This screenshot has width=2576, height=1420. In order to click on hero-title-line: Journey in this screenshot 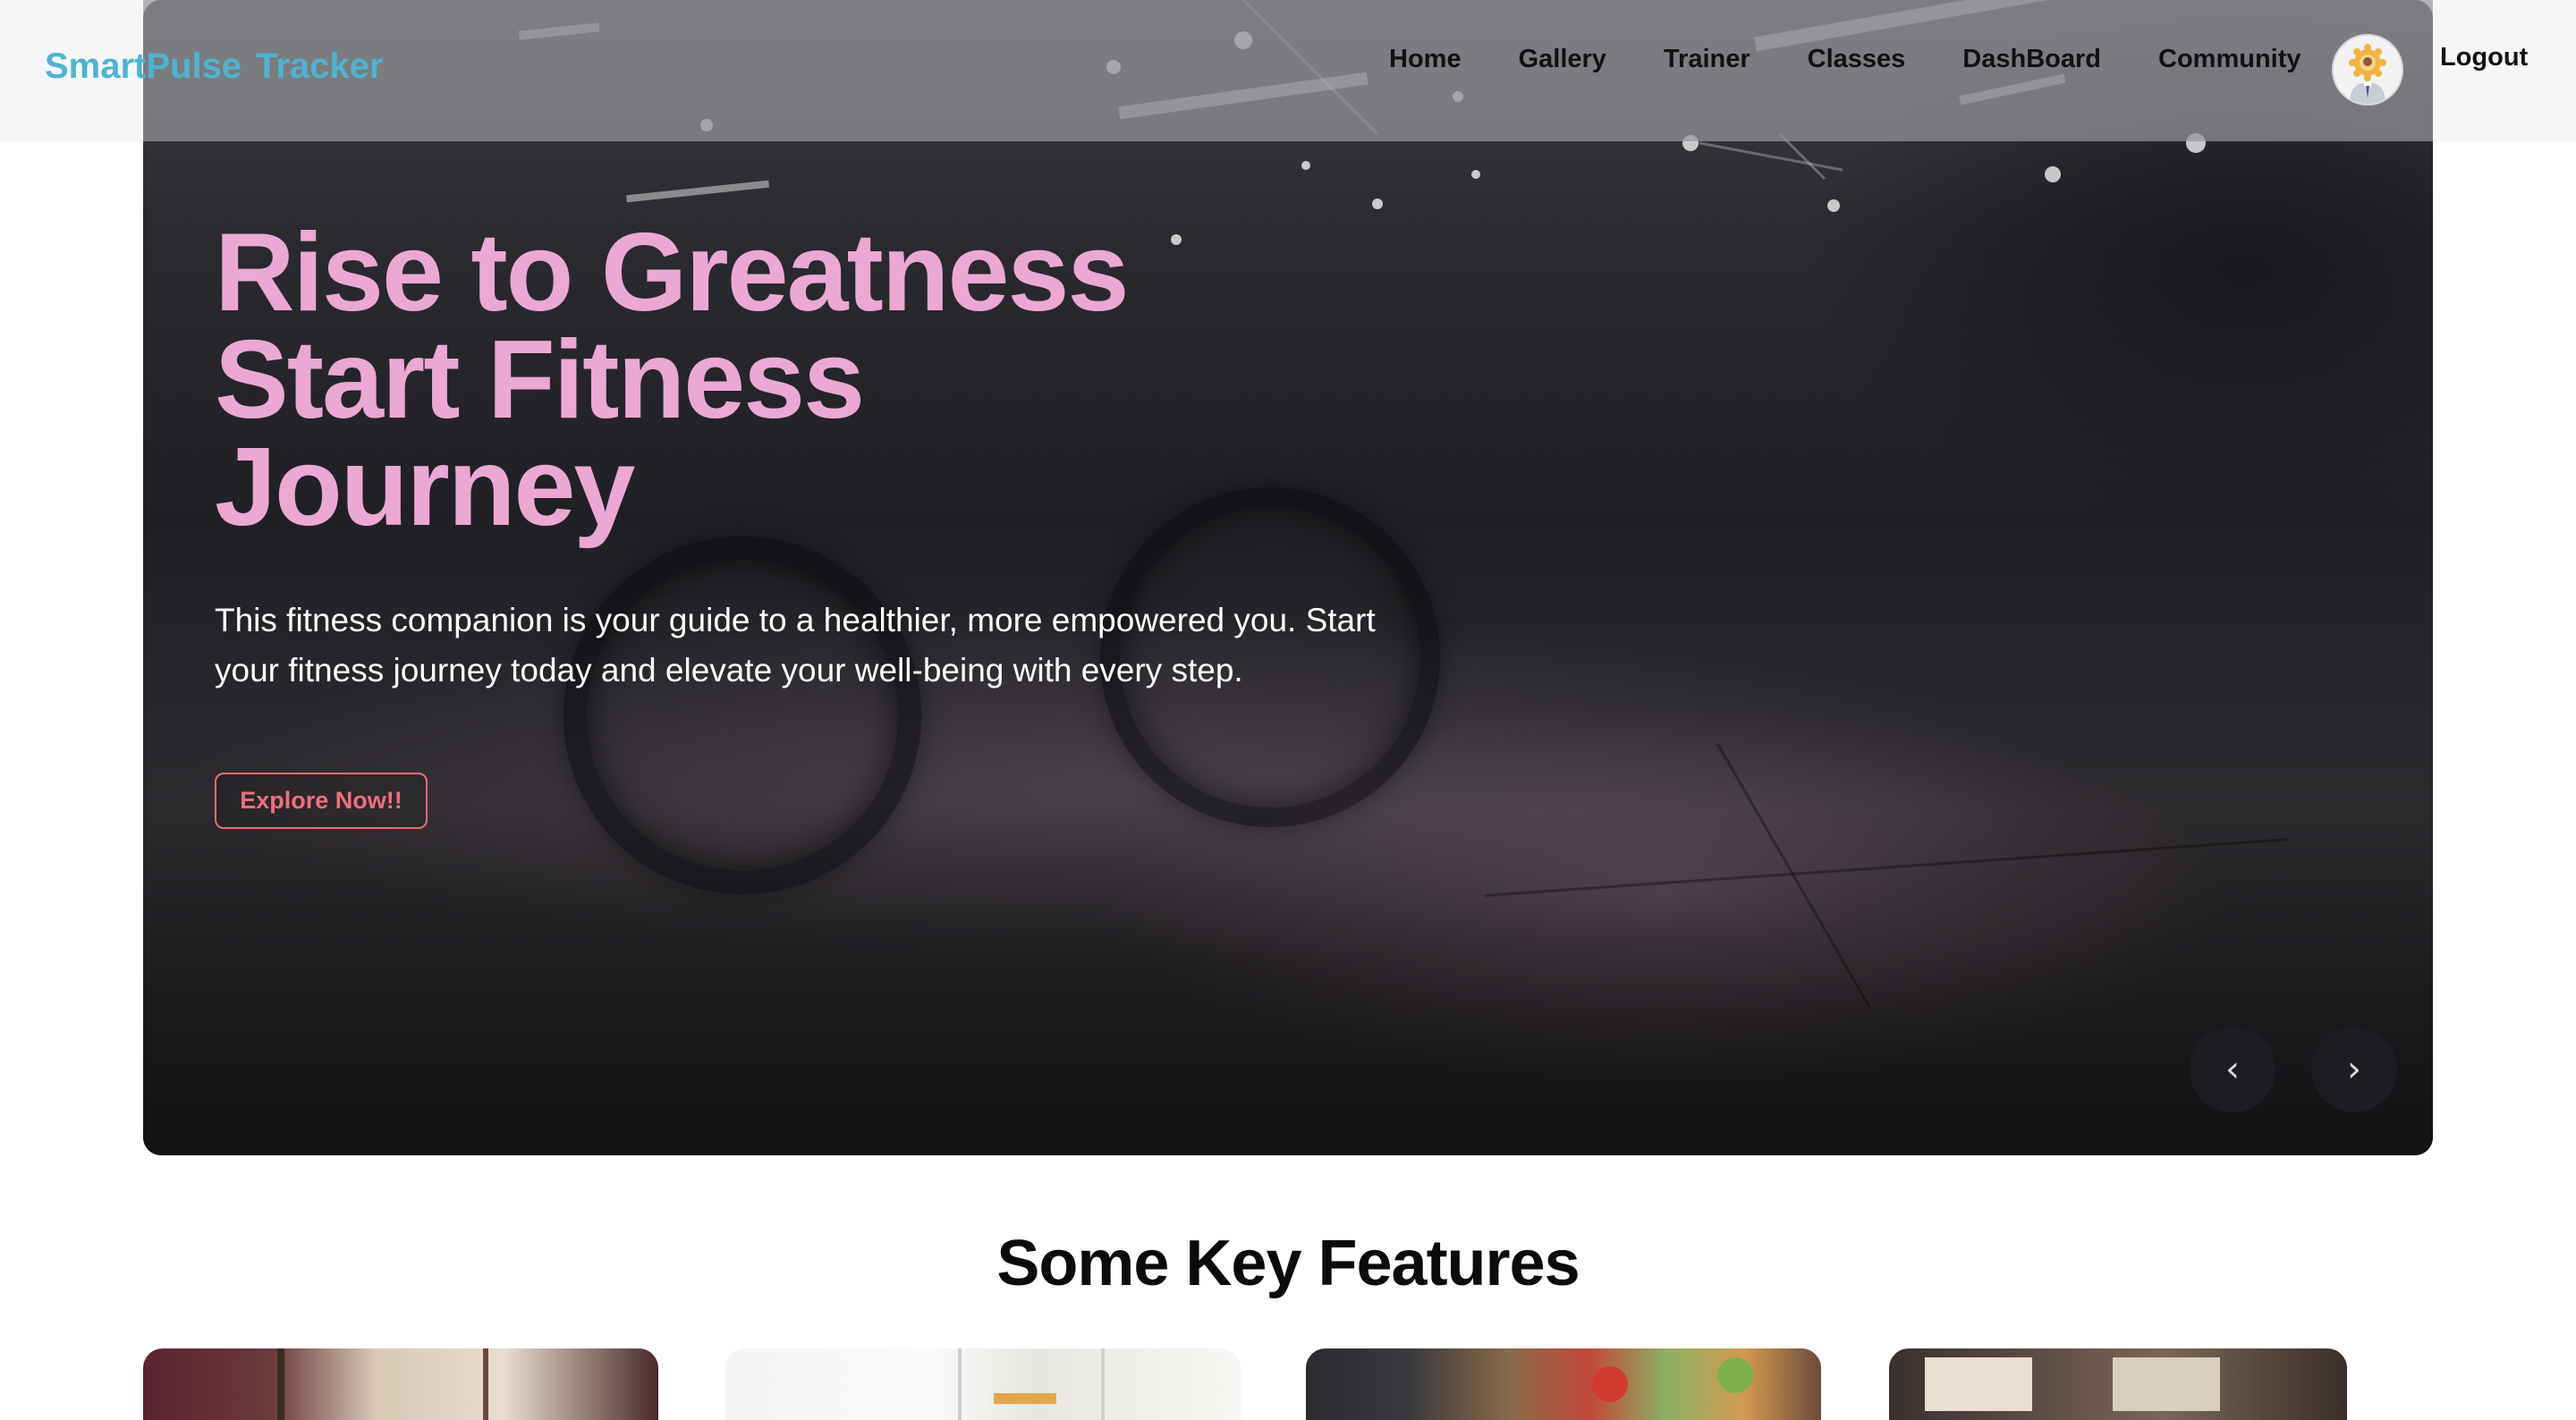, I will do `click(425, 487)`.